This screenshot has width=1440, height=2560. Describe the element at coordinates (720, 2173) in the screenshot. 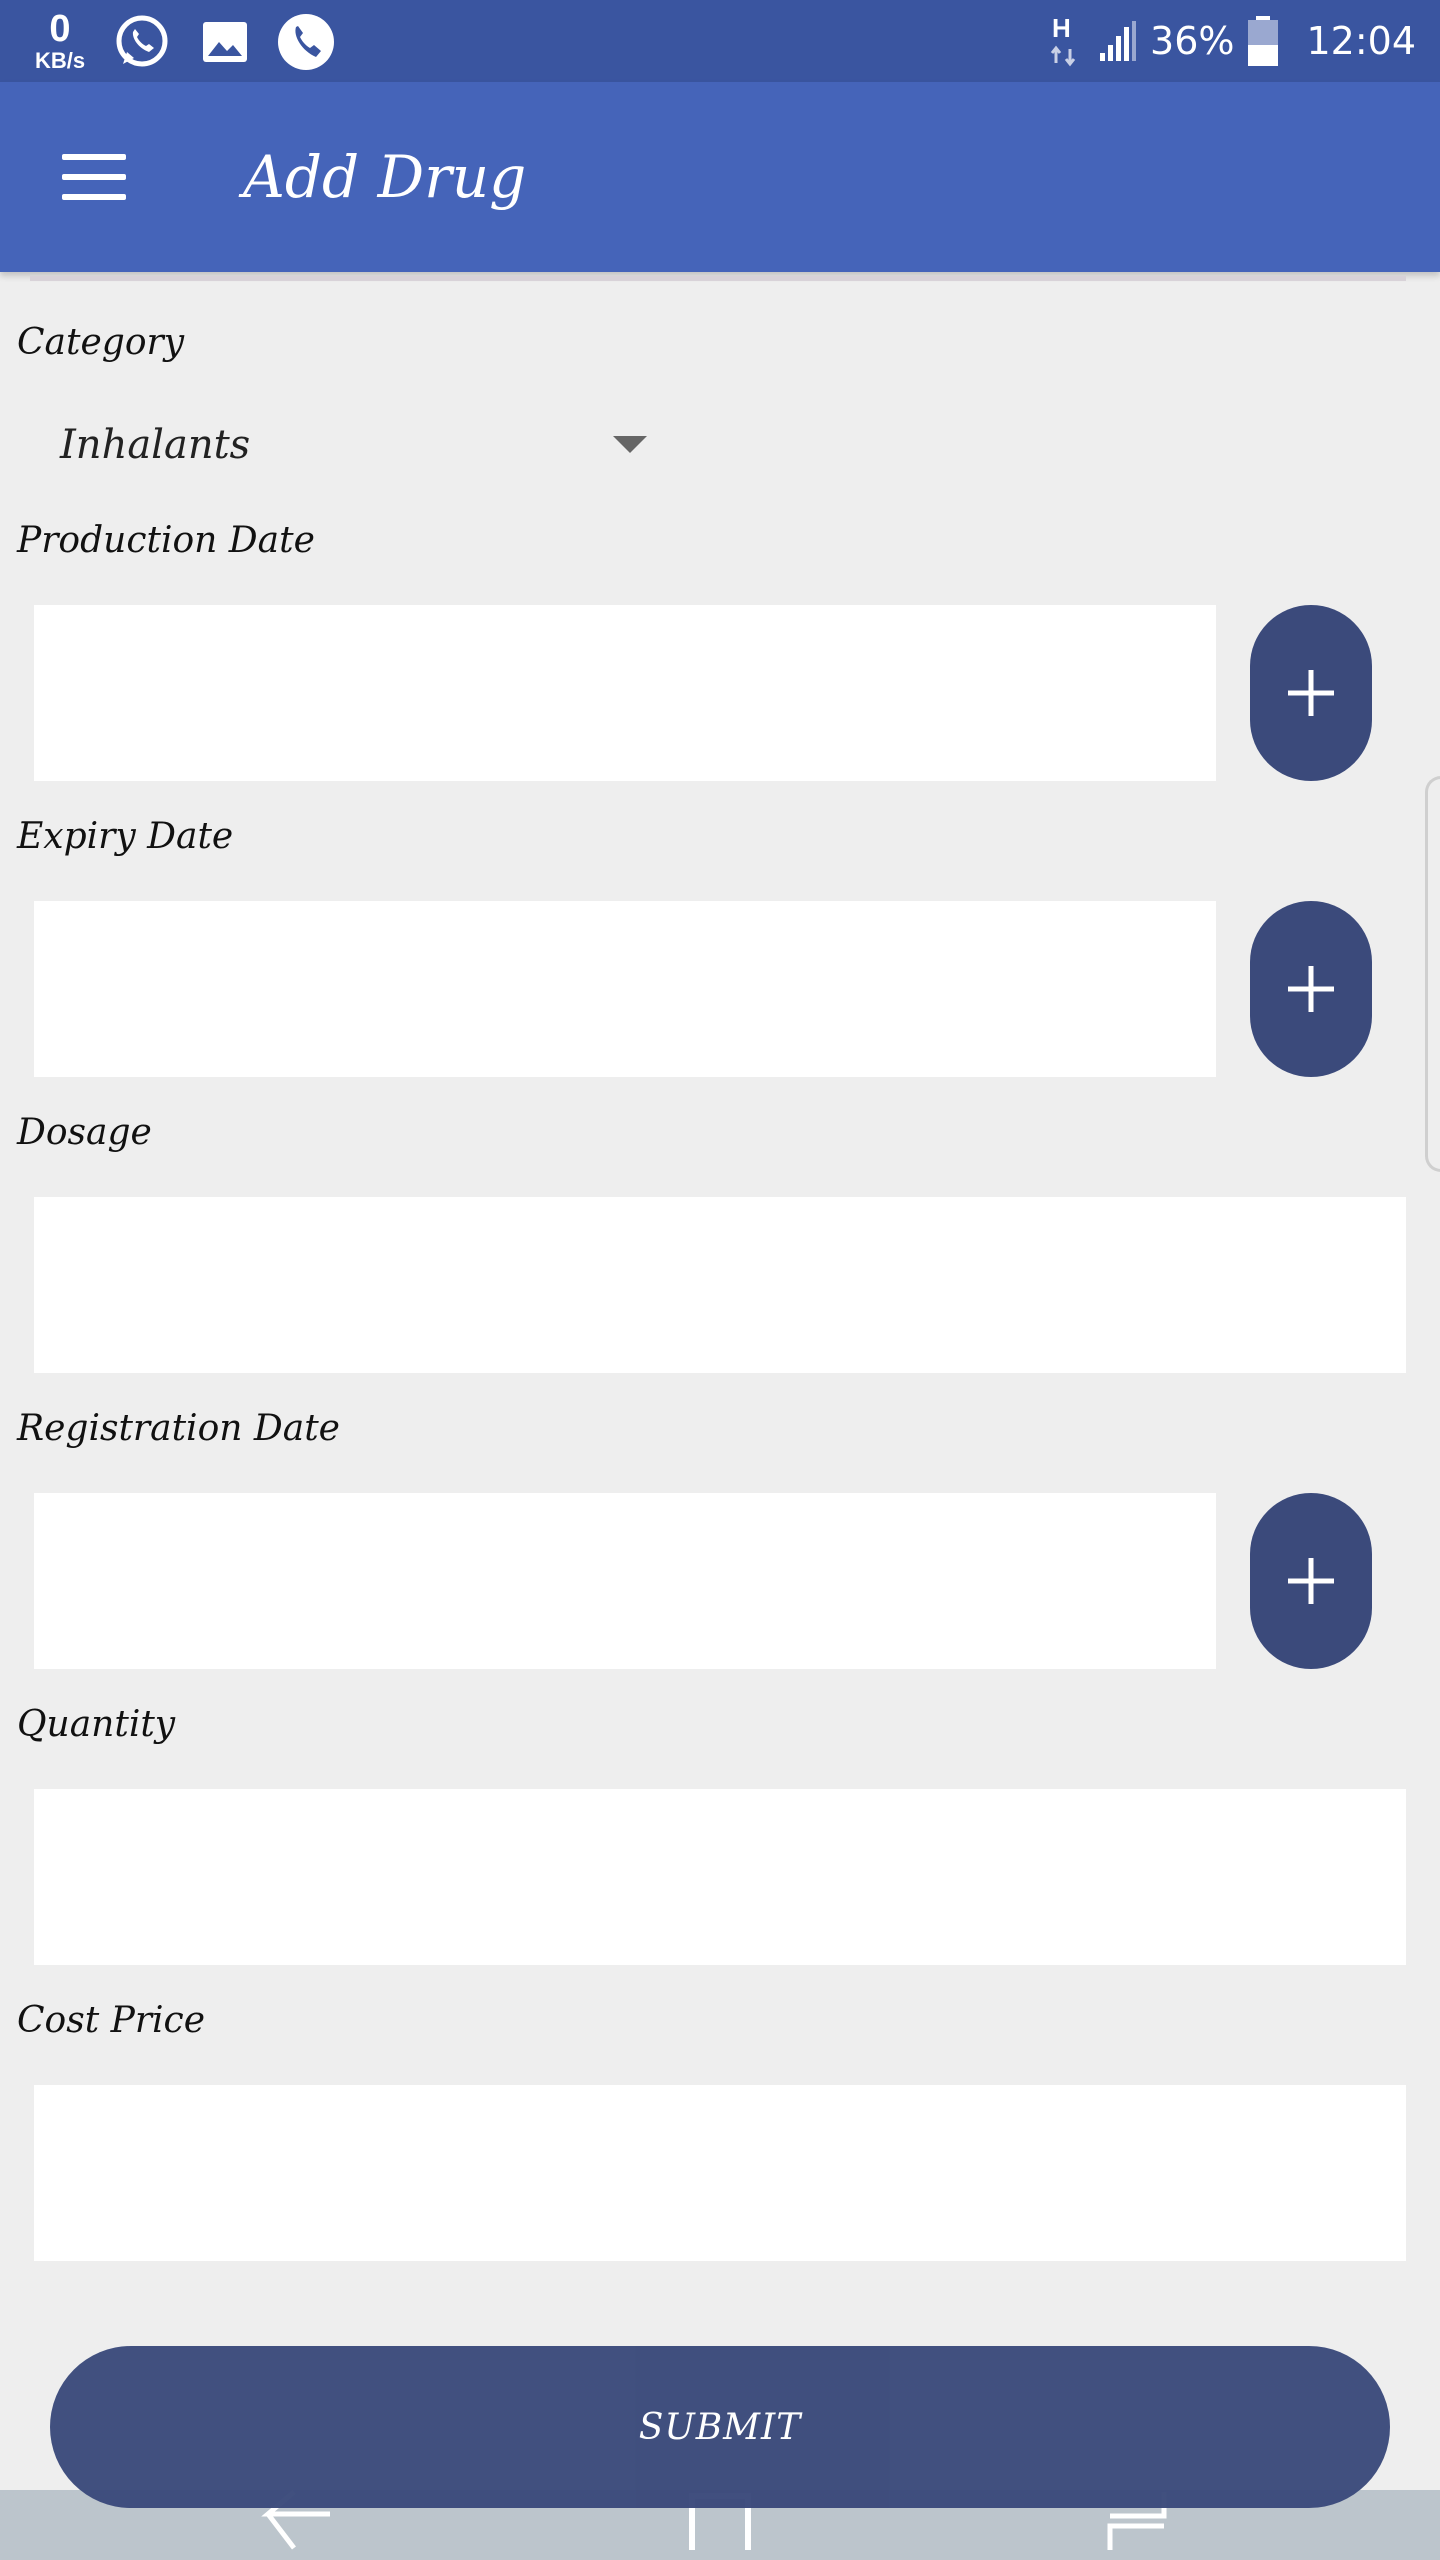

I see `cost-price-field` at that location.